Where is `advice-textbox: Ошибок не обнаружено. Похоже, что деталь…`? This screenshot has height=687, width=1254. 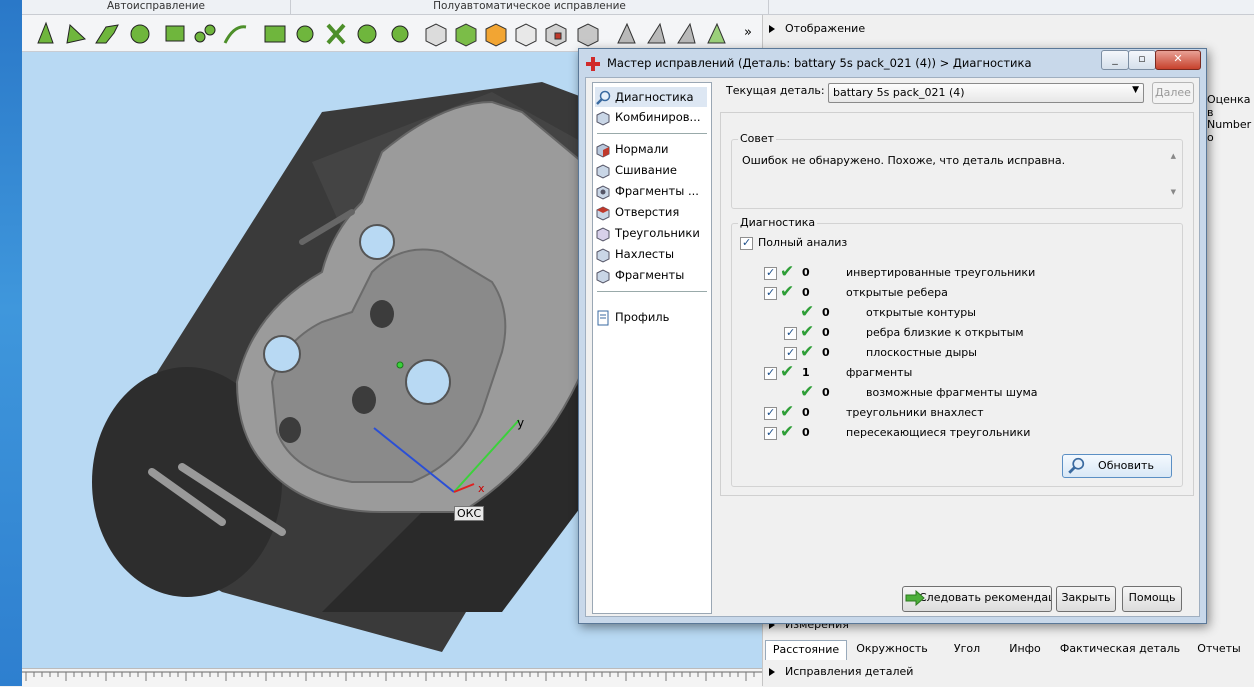 advice-textbox: Ошибок не обнаружено. Похоже, что деталь… is located at coordinates (956, 174).